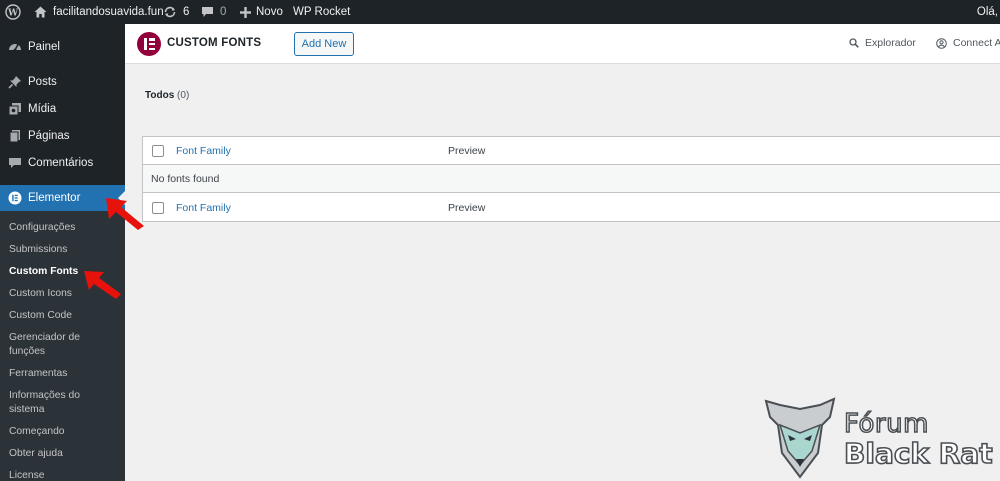  I want to click on column-footer-preview: Preview, so click(467, 208).